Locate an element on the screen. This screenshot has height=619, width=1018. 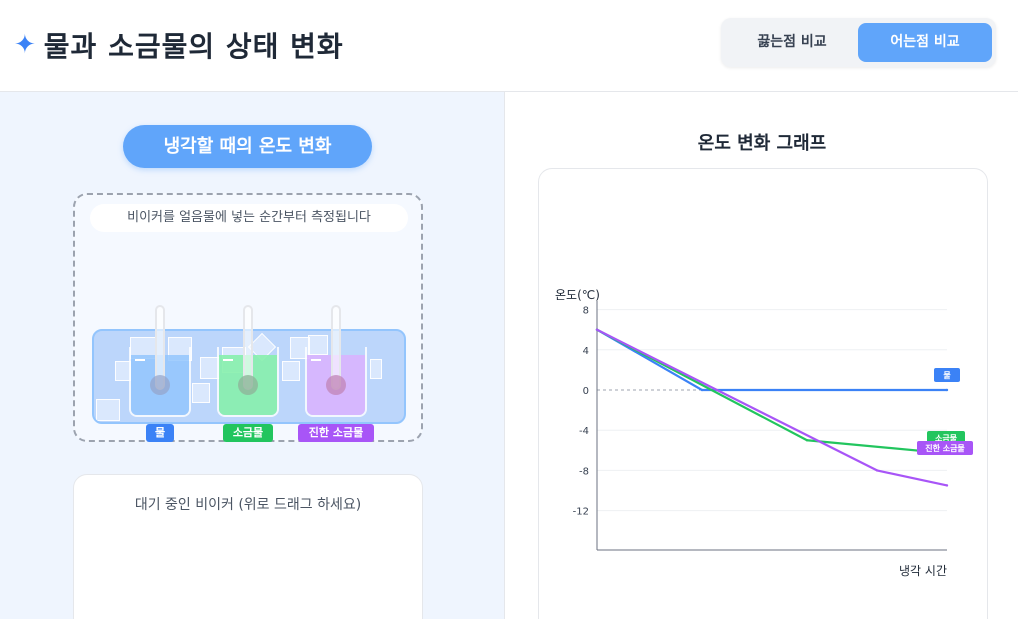
page-title: 물과 소금물의 상태 변화 is located at coordinates (193, 46).